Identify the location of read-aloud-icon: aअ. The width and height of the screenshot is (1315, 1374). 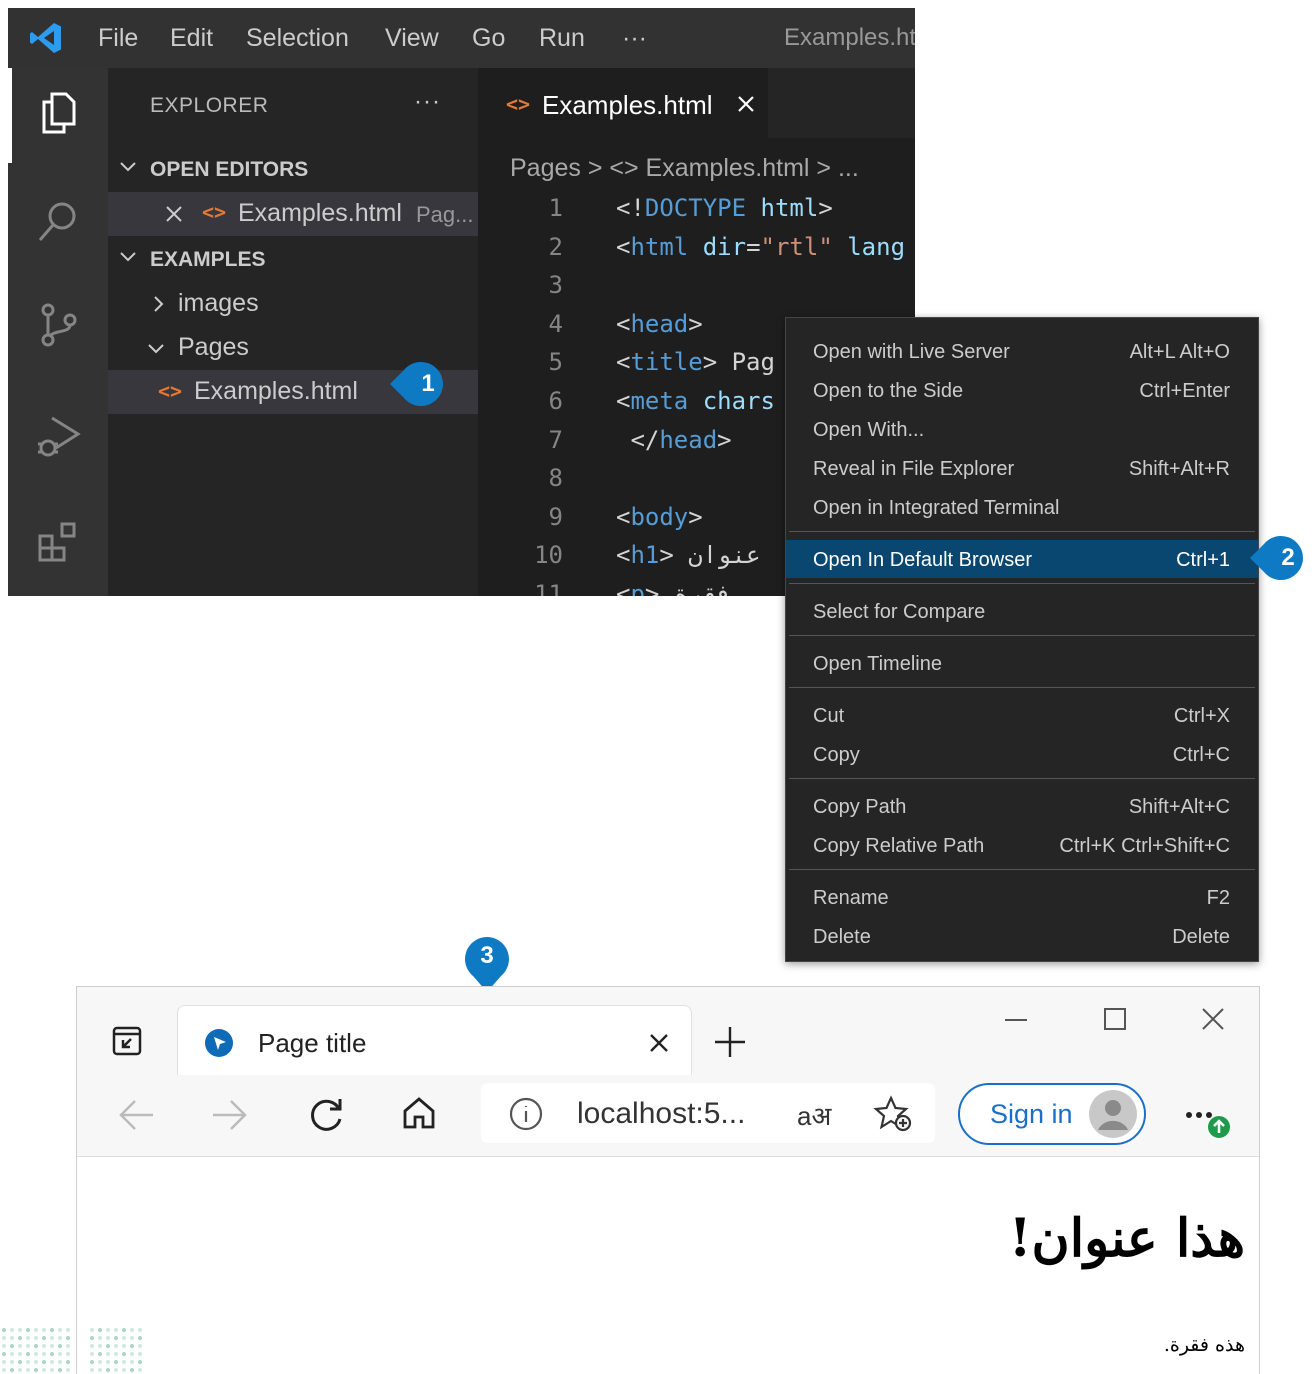
(814, 1115).